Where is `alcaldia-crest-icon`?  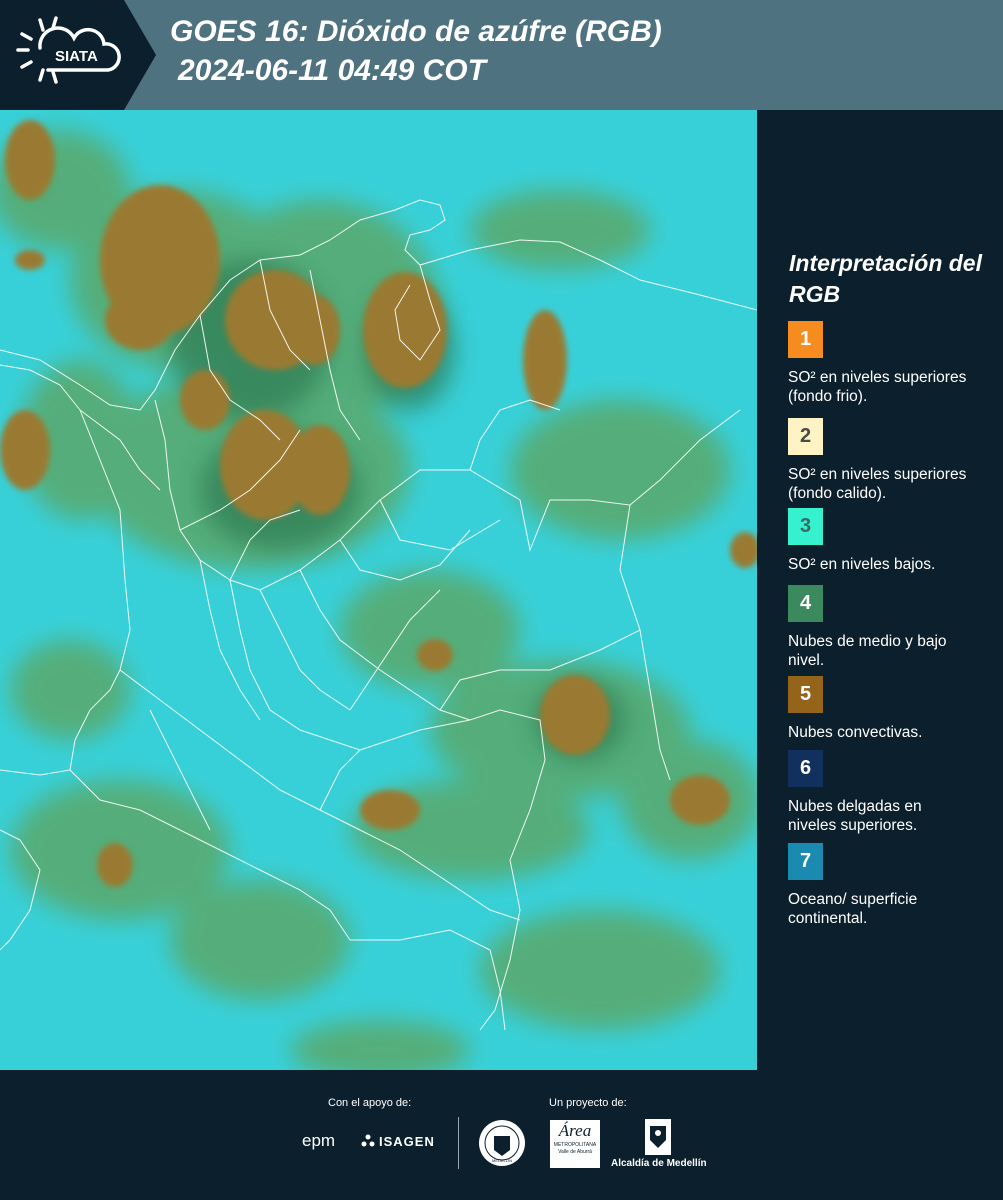 alcaldia-crest-icon is located at coordinates (658, 1139).